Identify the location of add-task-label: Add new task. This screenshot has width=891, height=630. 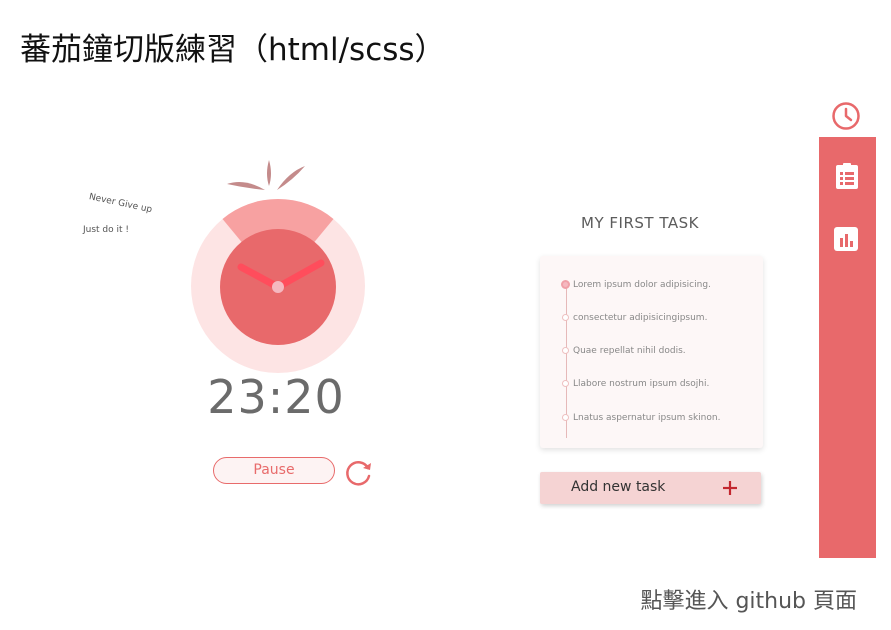
(618, 487).